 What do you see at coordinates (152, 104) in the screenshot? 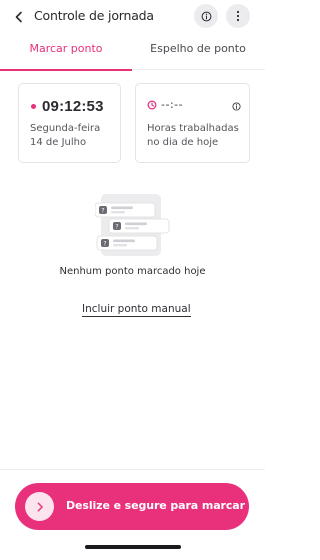
I see `clock-icon` at bounding box center [152, 104].